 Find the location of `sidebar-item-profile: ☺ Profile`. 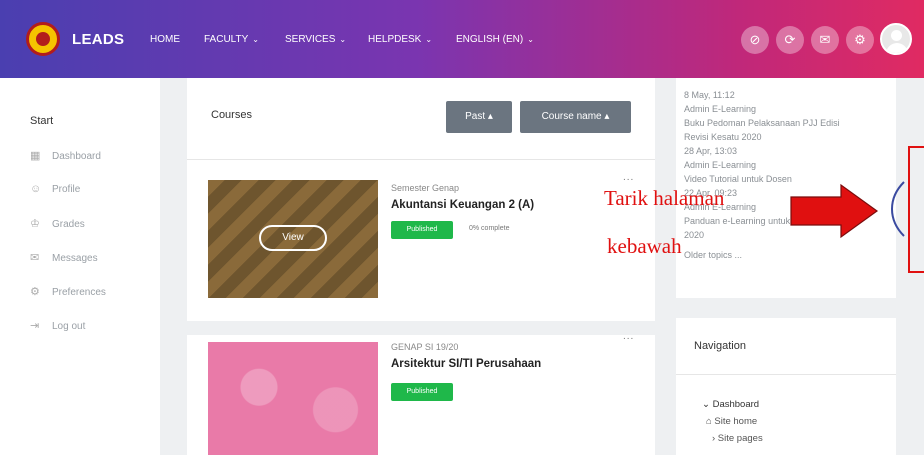

sidebar-item-profile: ☺ Profile is located at coordinates (55, 189).